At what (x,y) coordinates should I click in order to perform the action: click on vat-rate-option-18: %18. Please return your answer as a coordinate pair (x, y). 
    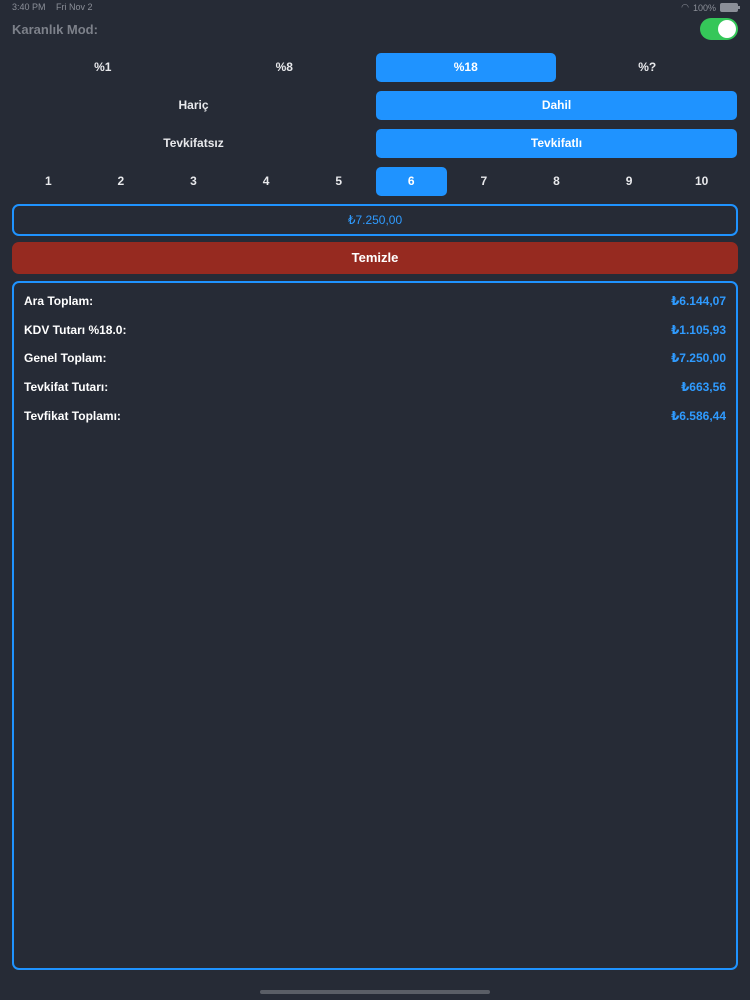
    Looking at the image, I should click on (466, 67).